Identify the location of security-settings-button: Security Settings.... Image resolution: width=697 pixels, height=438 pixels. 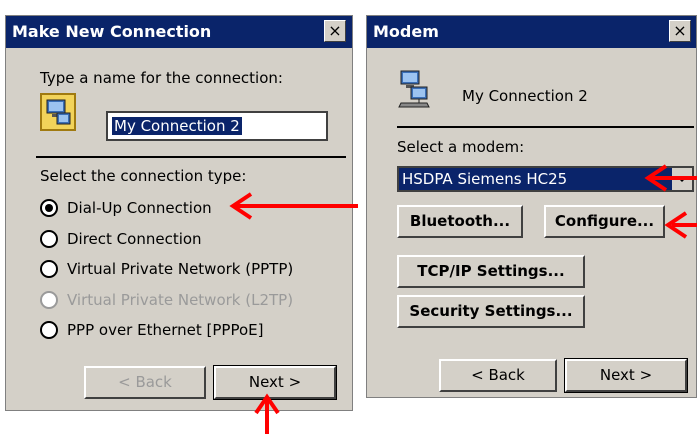
(491, 311).